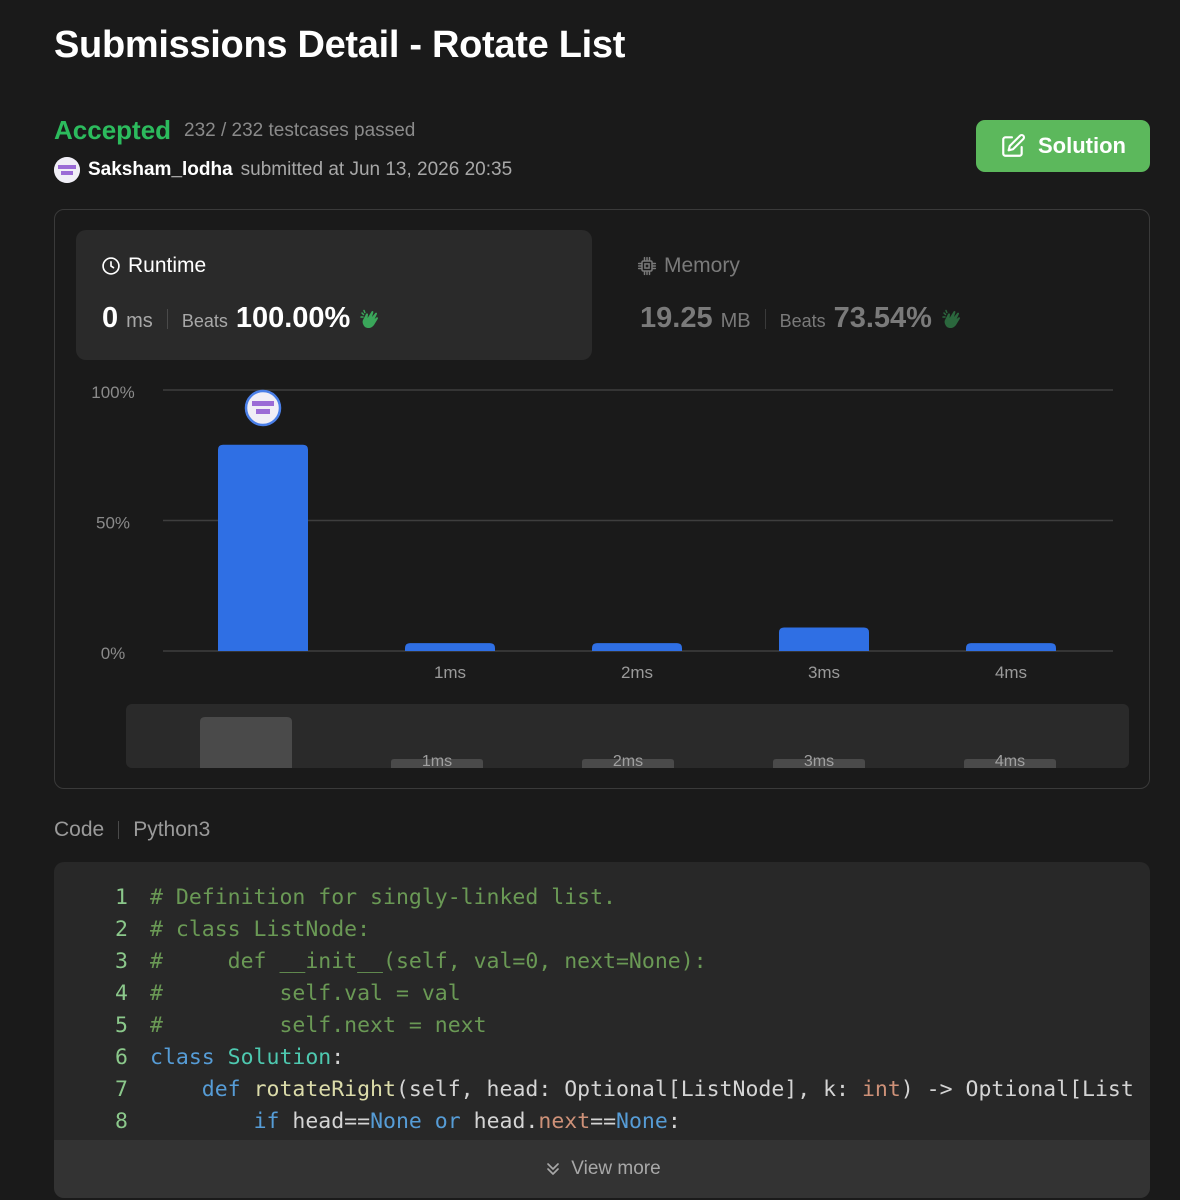 Image resolution: width=1180 pixels, height=1200 pixels. What do you see at coordinates (628, 761) in the screenshot?
I see `navigator-label: 2ms` at bounding box center [628, 761].